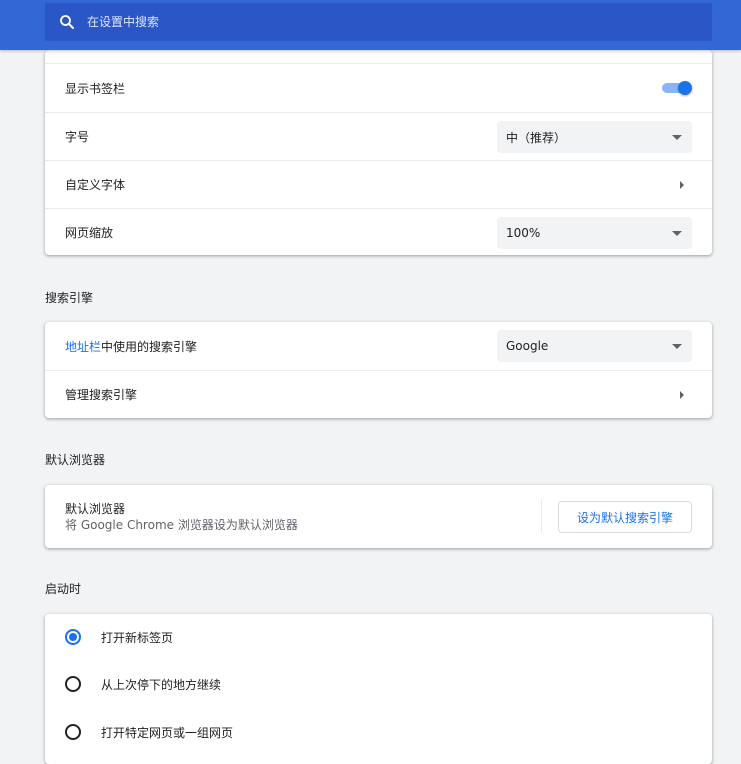 The image size is (741, 764). Describe the element at coordinates (399, 22) in the screenshot. I see `search-input` at that location.